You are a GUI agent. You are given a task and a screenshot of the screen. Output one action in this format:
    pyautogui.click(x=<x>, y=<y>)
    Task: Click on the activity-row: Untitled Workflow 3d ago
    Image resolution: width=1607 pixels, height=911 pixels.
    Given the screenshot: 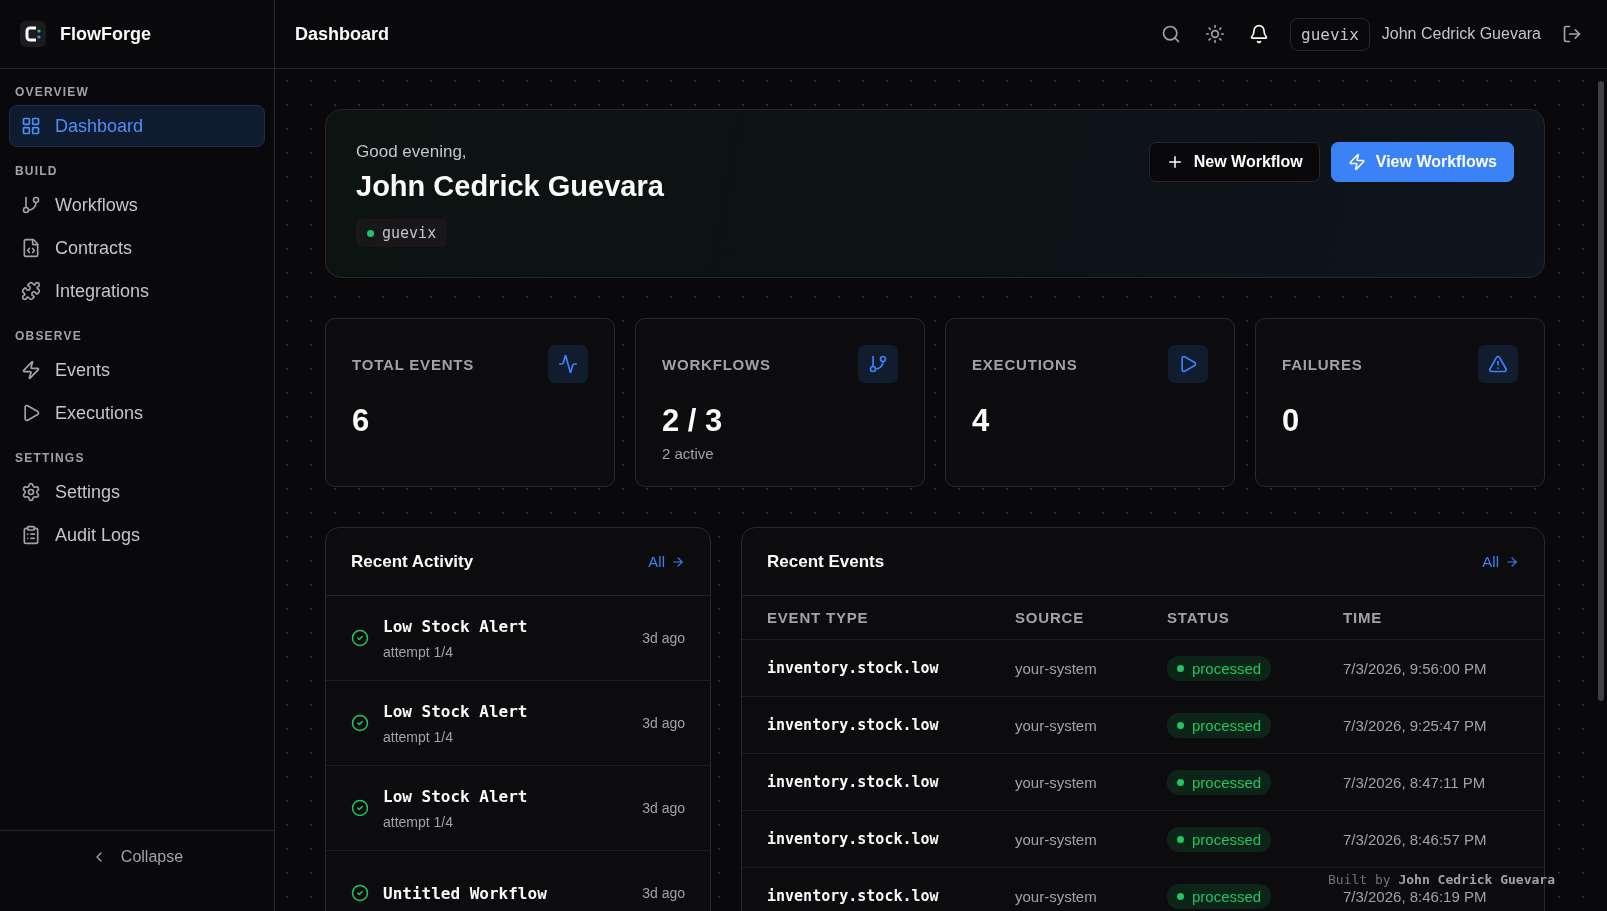 What is the action you would take?
    pyautogui.click(x=518, y=881)
    